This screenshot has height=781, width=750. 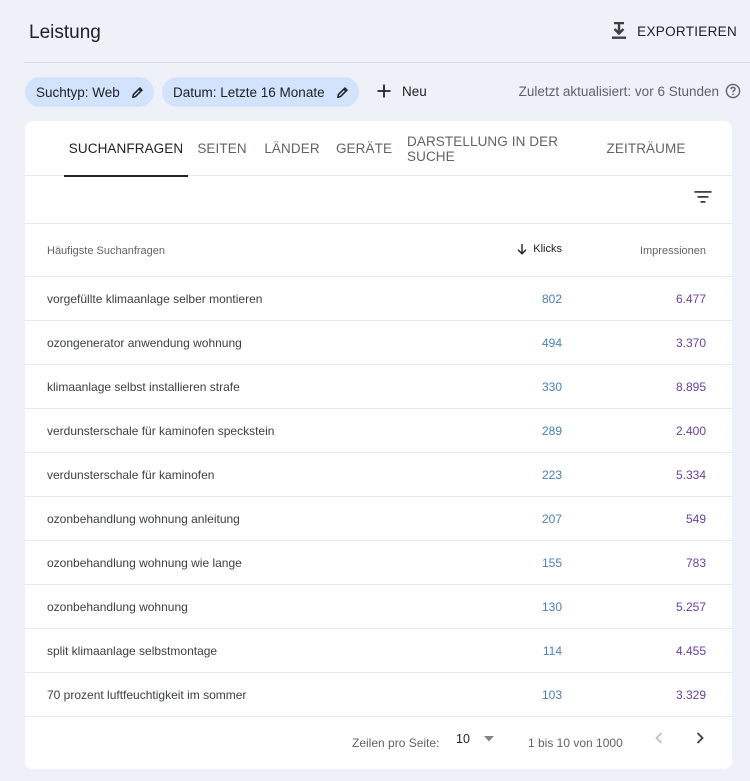 What do you see at coordinates (700, 738) in the screenshot?
I see `chevron-right-icon` at bounding box center [700, 738].